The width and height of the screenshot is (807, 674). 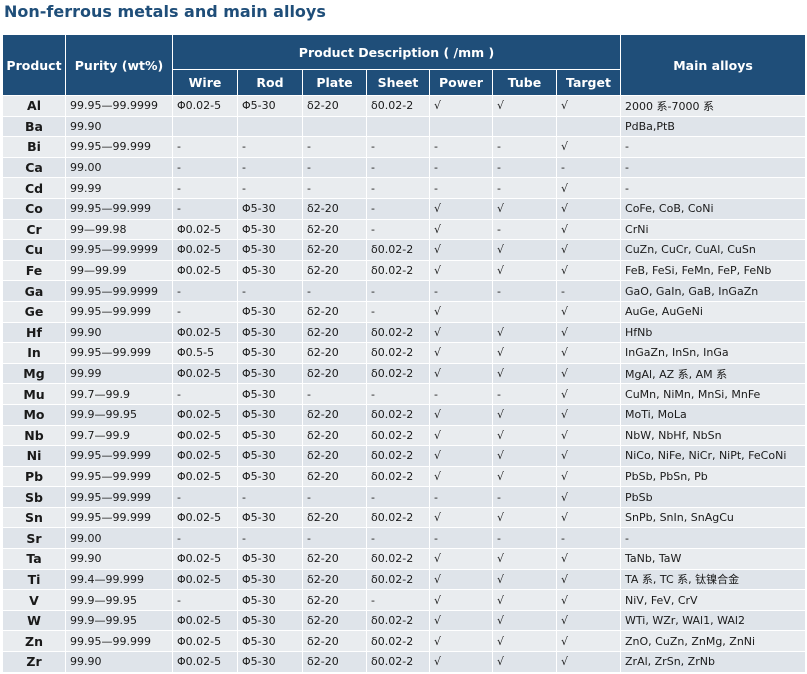 I want to click on cell-purity: 99.95—99.999, so click(x=119, y=641).